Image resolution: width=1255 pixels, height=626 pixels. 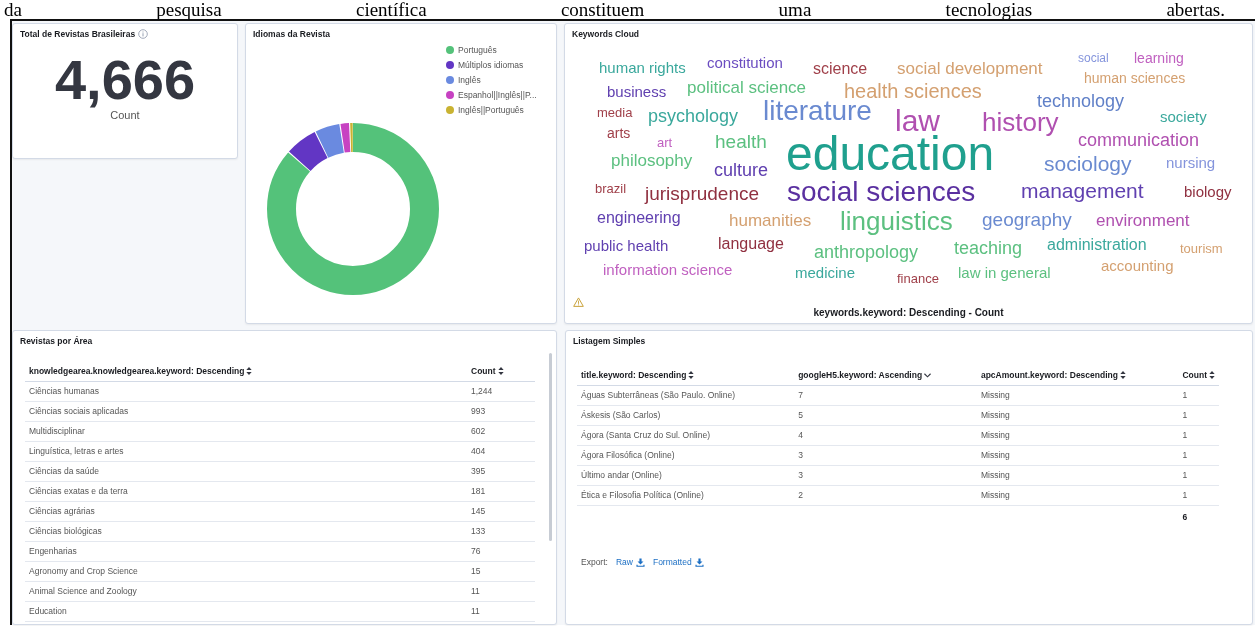 I want to click on table-cell: 15, so click(x=476, y=571).